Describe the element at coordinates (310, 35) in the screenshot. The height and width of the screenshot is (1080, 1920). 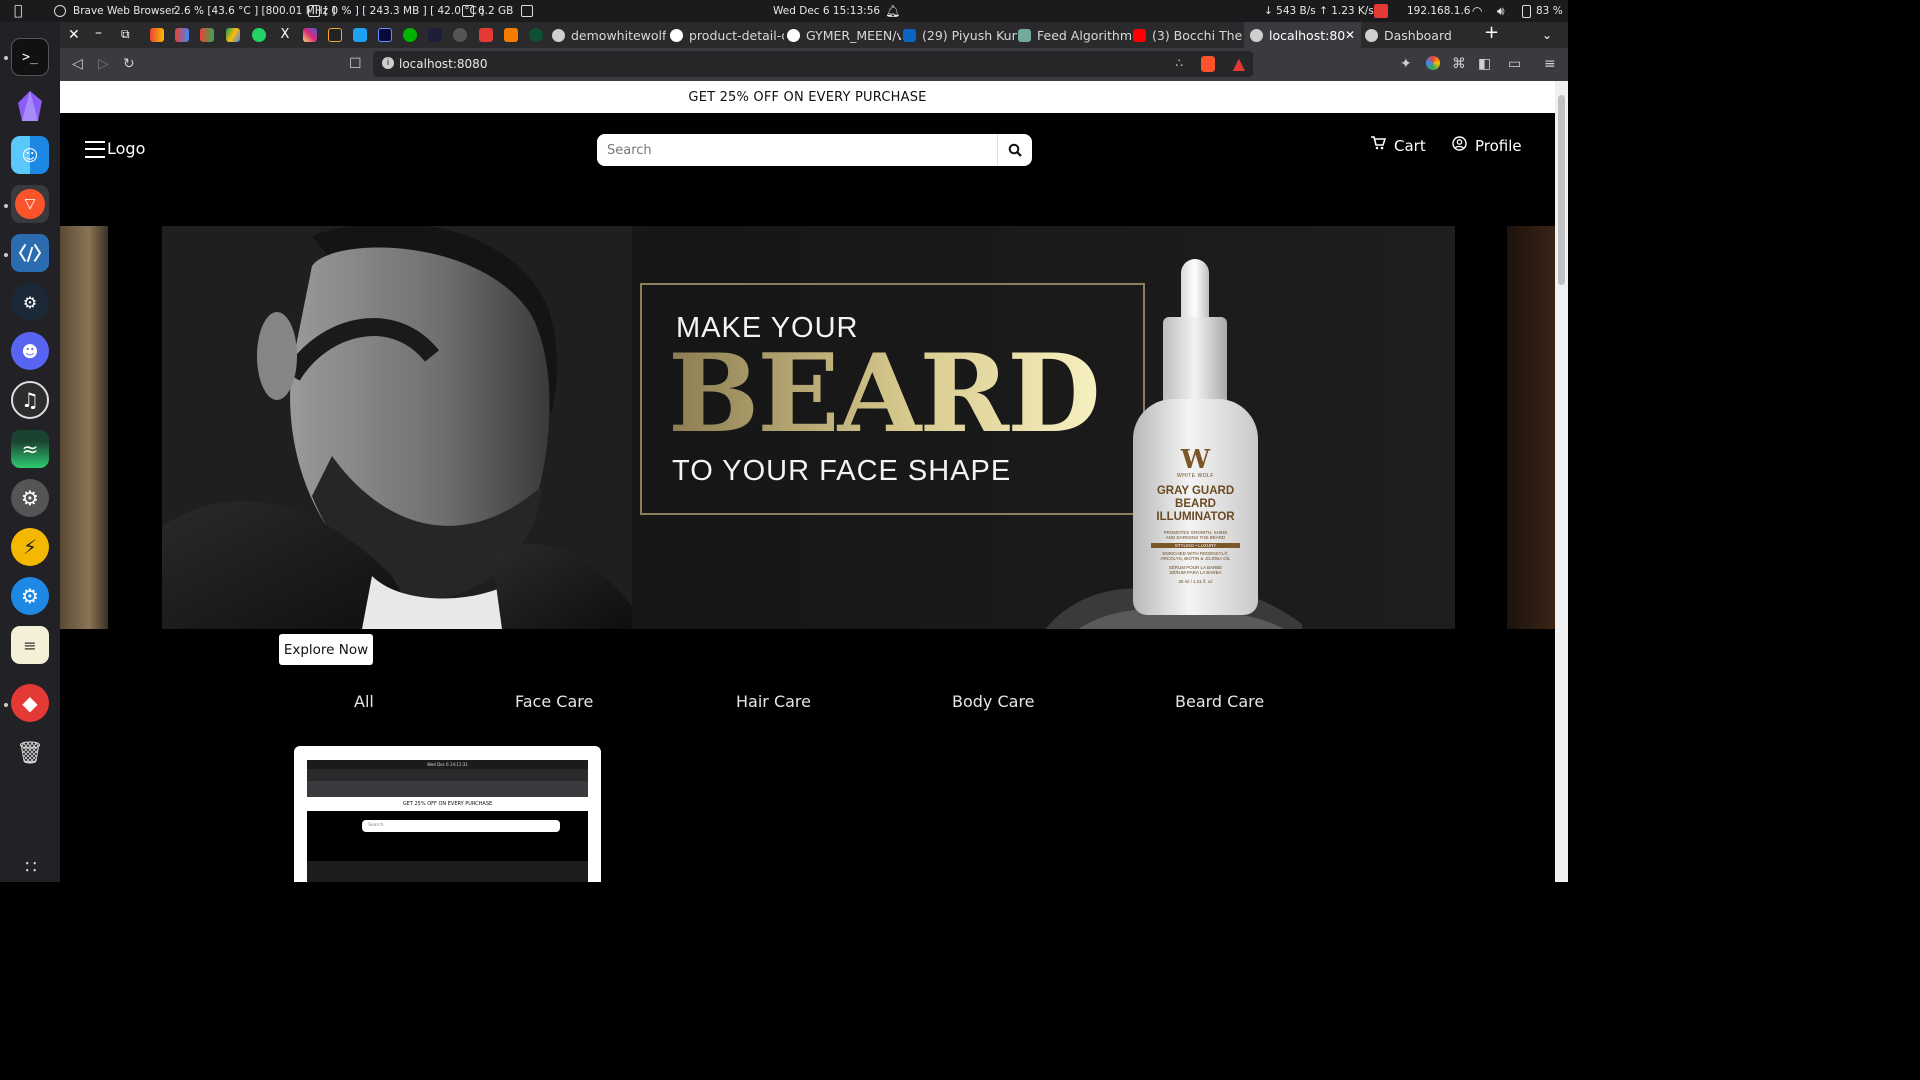
I see `instagram-pinned-tab-icon` at that location.